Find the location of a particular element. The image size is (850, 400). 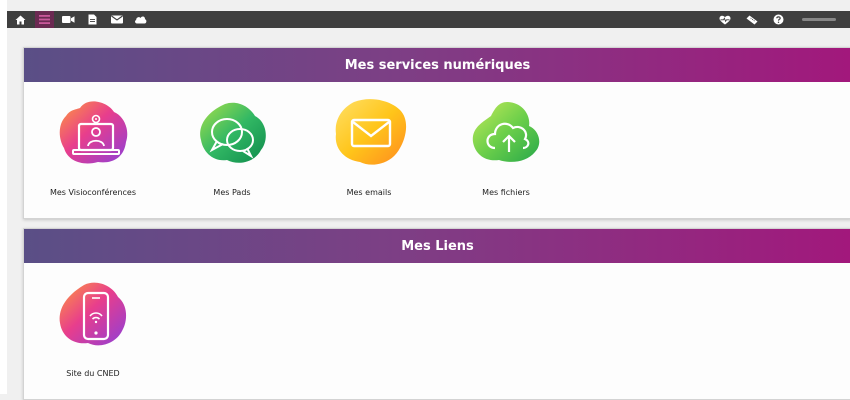

service-tile-emails: Mes emails is located at coordinates (369, 149).